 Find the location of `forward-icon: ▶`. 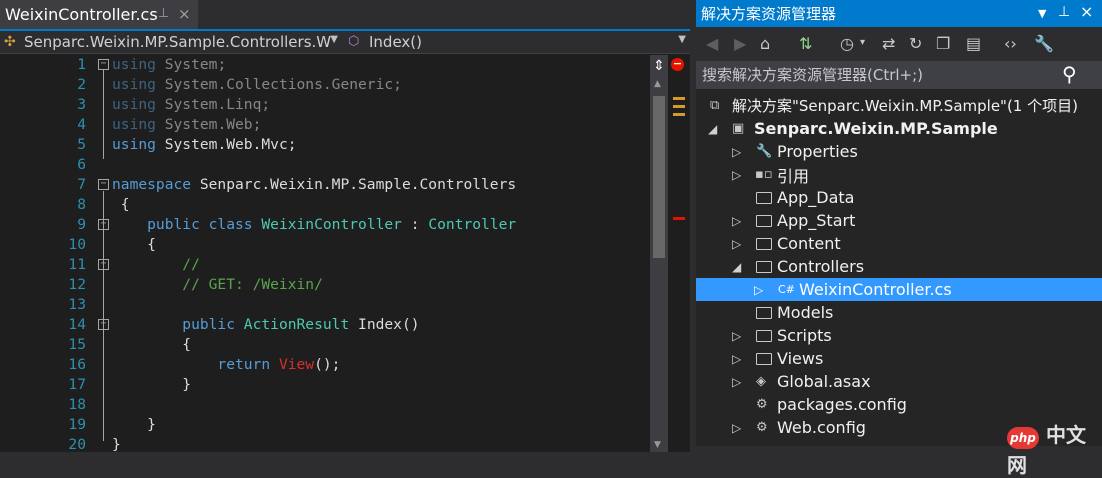

forward-icon: ▶ is located at coordinates (740, 43).